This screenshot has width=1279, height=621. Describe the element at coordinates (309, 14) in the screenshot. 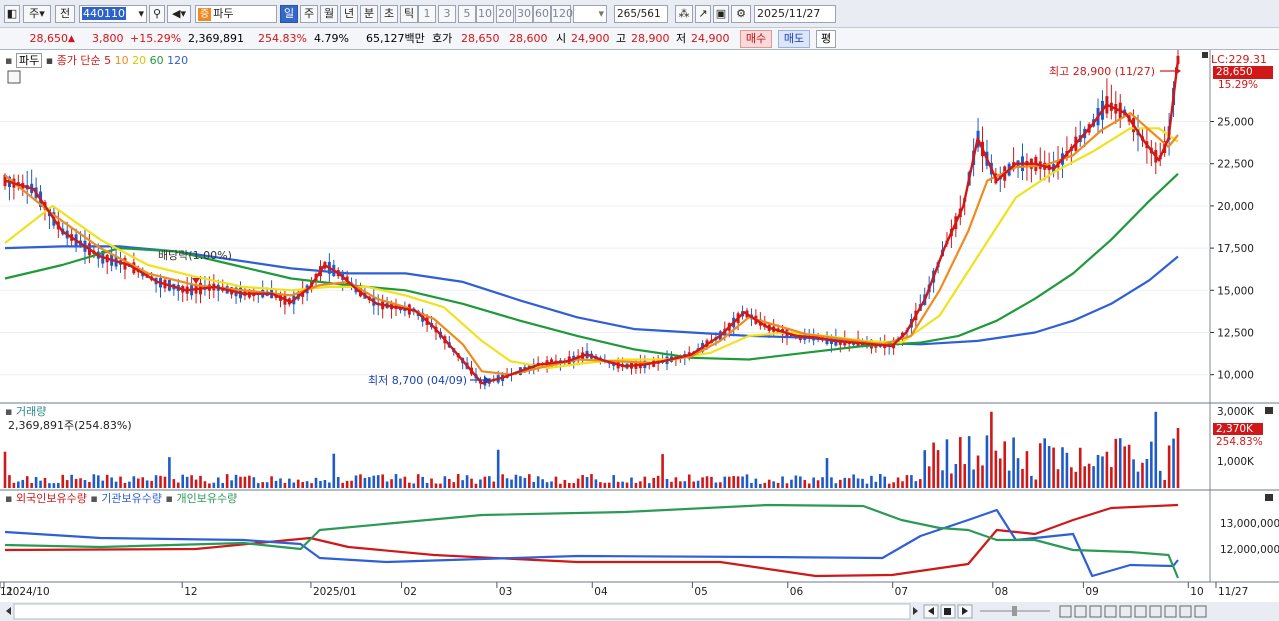

I see `period-week: 주` at that location.